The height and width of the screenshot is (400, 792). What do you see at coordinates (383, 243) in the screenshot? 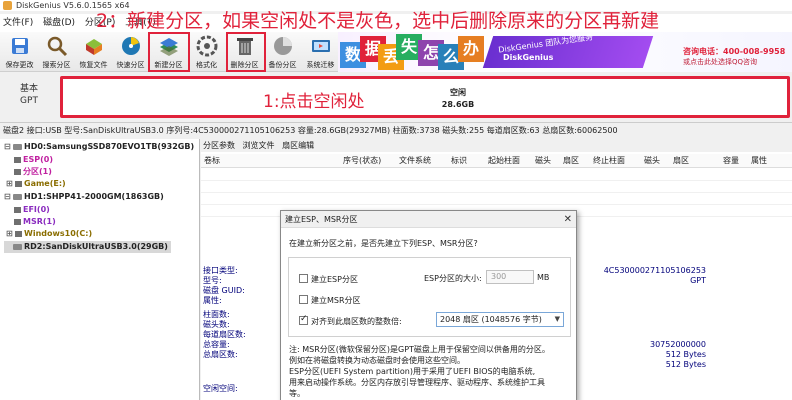
I see `dialog-question: 在建立新分区之前，是否先建立下列ESP、MSR分区?` at bounding box center [383, 243].